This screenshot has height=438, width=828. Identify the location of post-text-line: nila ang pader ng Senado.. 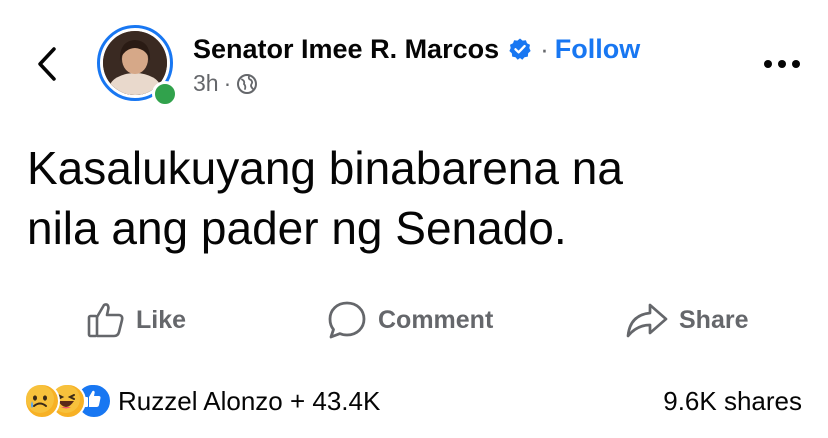
(297, 228).